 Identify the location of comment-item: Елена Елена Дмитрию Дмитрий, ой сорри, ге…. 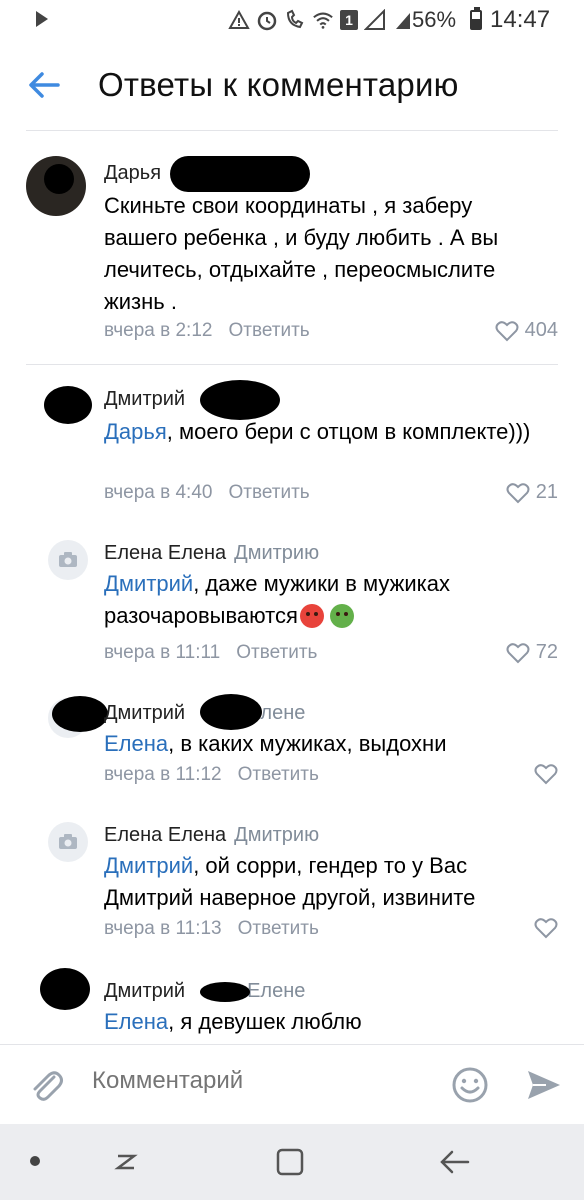
(292, 885).